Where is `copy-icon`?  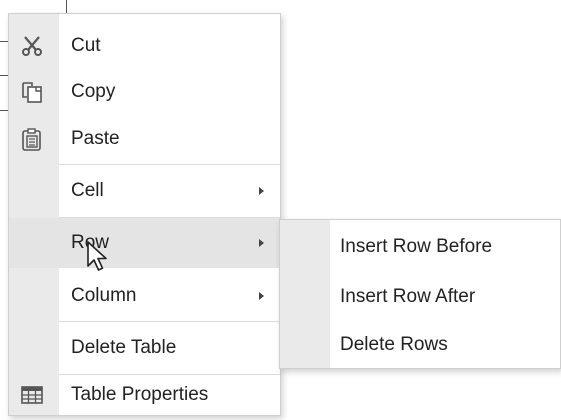
copy-icon is located at coordinates (32, 92).